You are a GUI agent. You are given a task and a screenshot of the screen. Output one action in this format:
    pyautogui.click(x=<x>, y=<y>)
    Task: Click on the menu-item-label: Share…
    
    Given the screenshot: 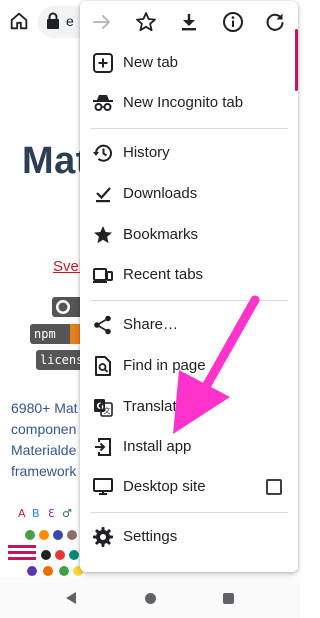 What is the action you would take?
    pyautogui.click(x=151, y=324)
    